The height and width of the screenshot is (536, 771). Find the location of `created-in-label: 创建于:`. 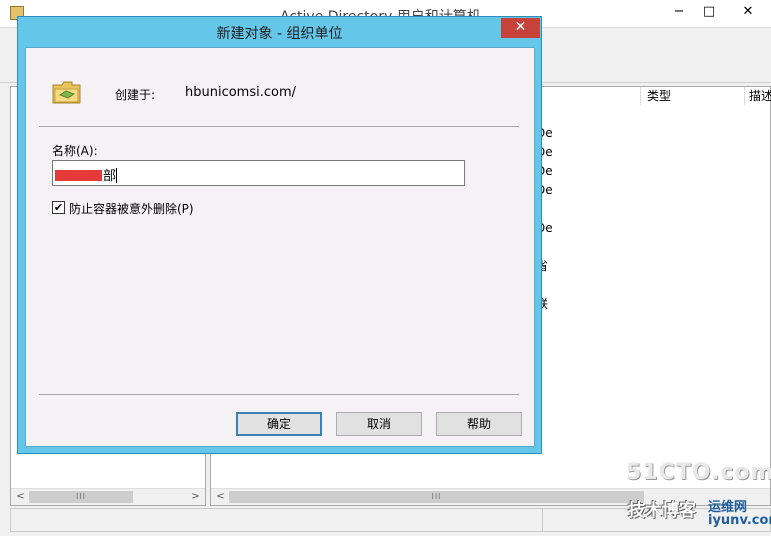

created-in-label: 创建于: is located at coordinates (135, 95).